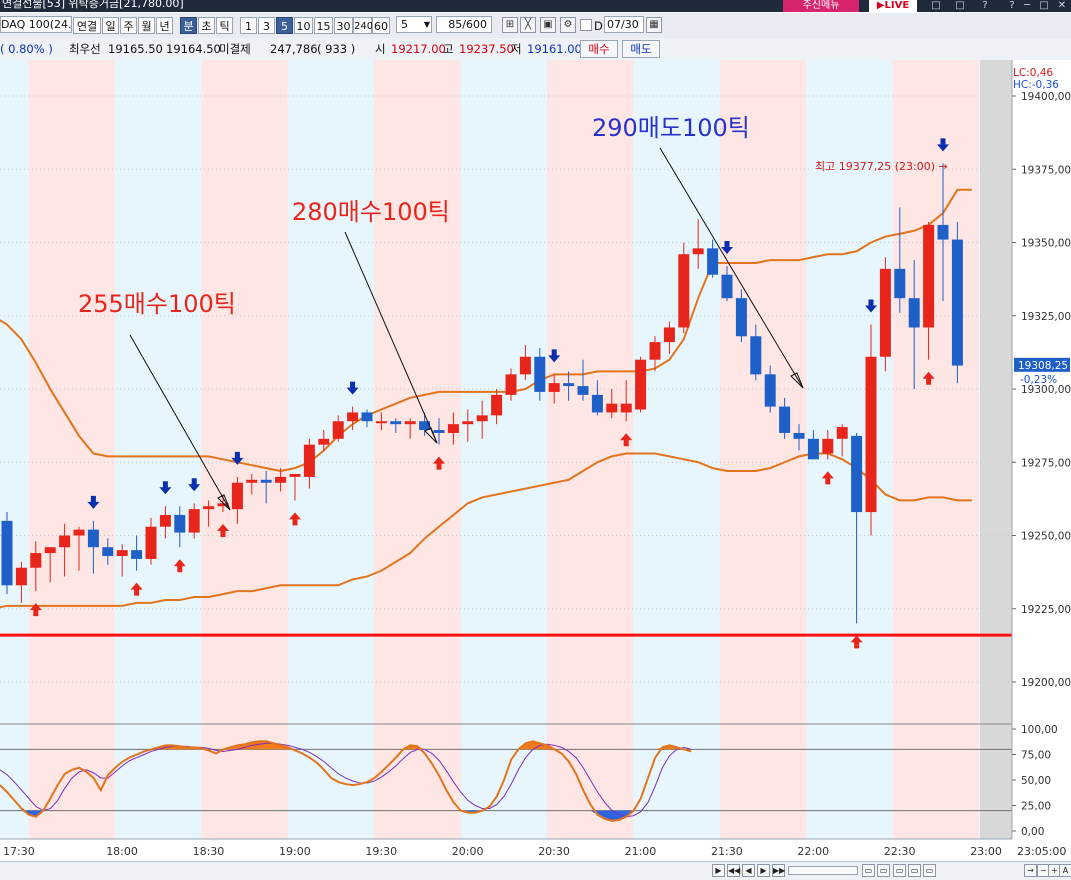 This screenshot has width=1071, height=880. I want to click on osc-tick-label: 75,00, so click(1036, 756).